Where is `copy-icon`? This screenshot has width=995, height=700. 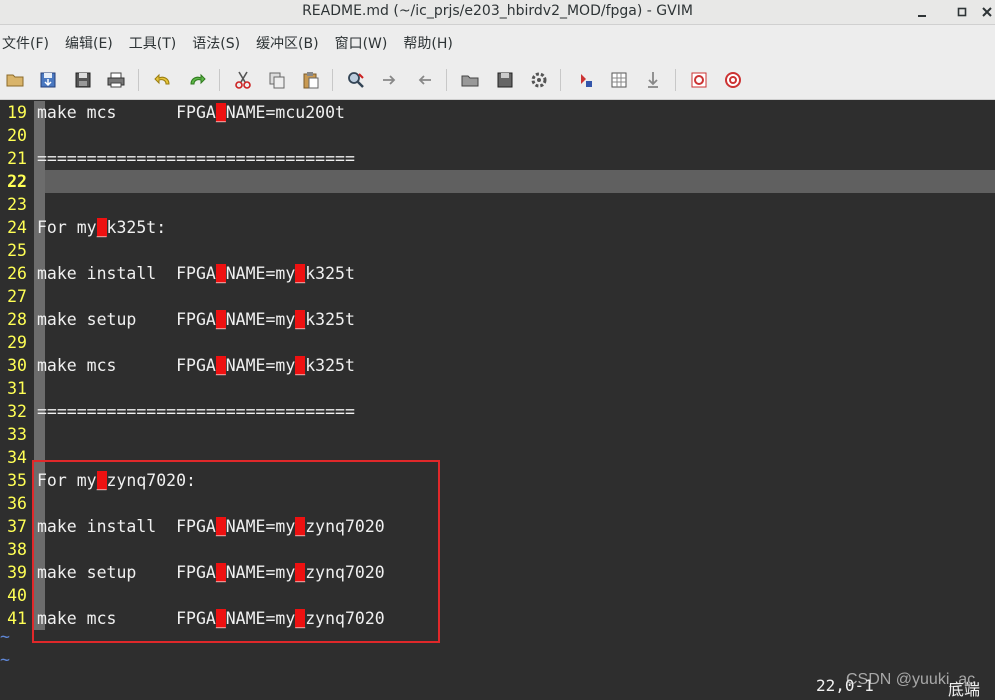 copy-icon is located at coordinates (277, 80).